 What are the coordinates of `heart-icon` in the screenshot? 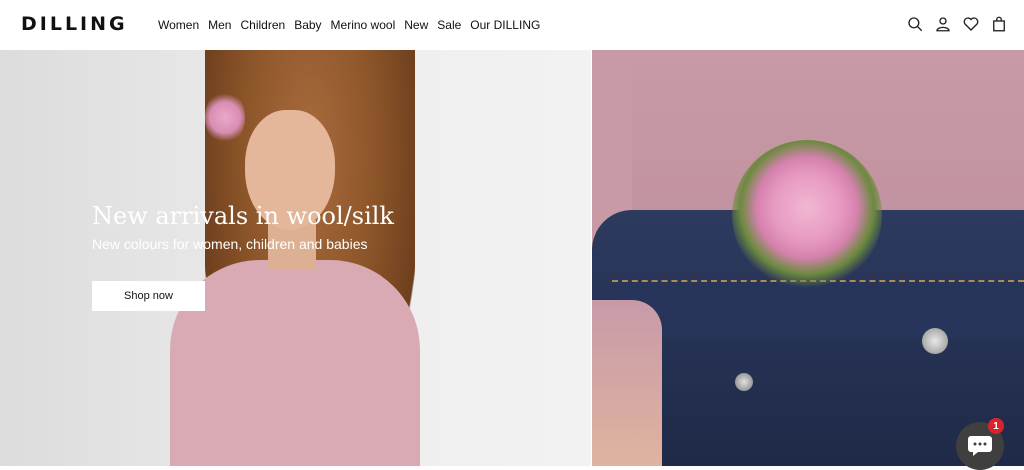 It's located at (971, 24).